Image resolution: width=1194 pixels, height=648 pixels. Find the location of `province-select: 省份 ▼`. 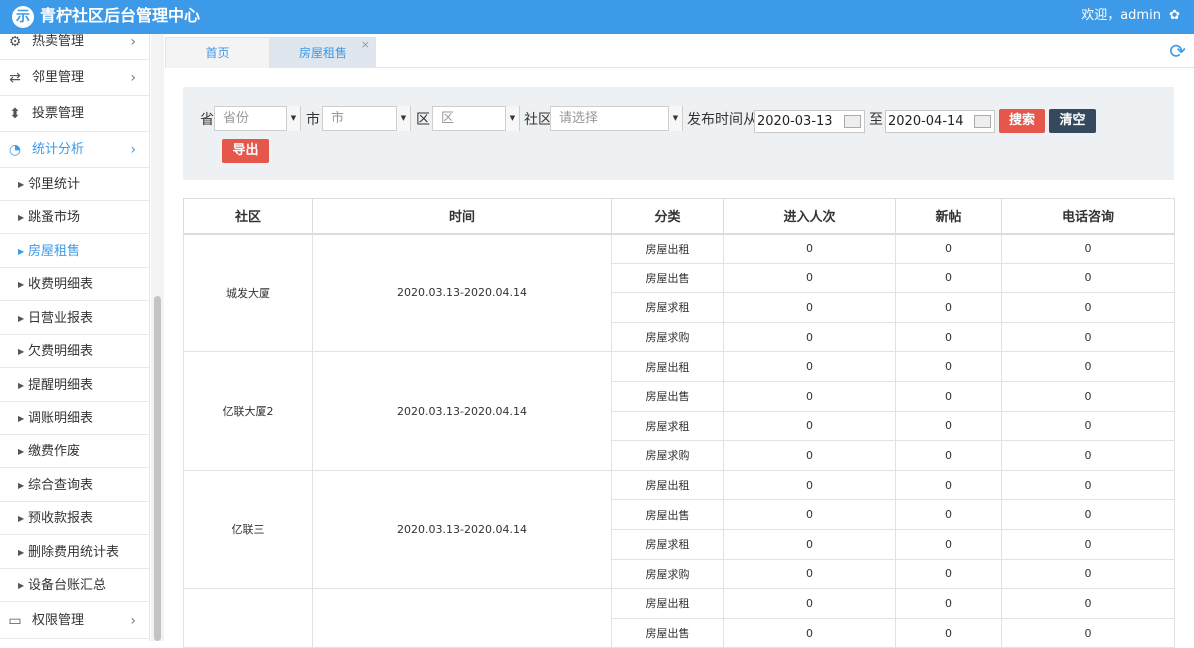

province-select: 省份 ▼ is located at coordinates (257, 118).